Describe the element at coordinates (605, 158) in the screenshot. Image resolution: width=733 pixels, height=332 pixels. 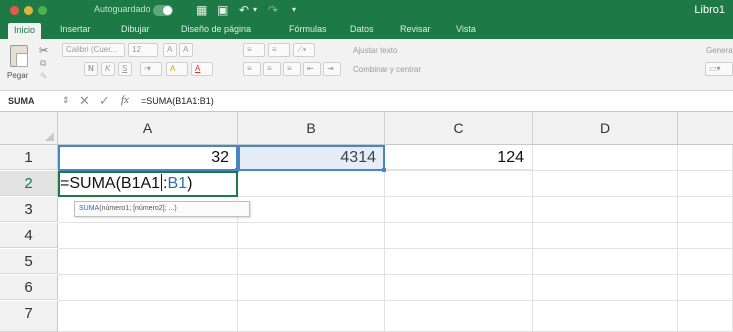
I see `cell-d1-bg` at that location.